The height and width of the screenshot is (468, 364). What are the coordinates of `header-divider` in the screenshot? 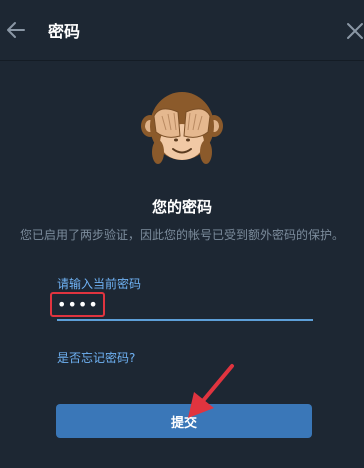 It's located at (182, 60).